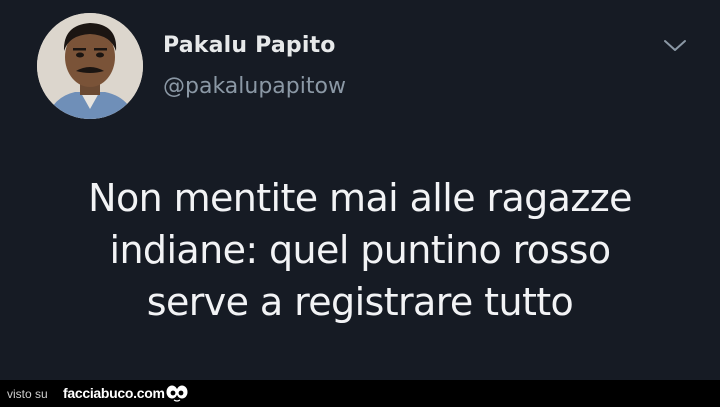  I want to click on chevron-down-icon, so click(675, 46).